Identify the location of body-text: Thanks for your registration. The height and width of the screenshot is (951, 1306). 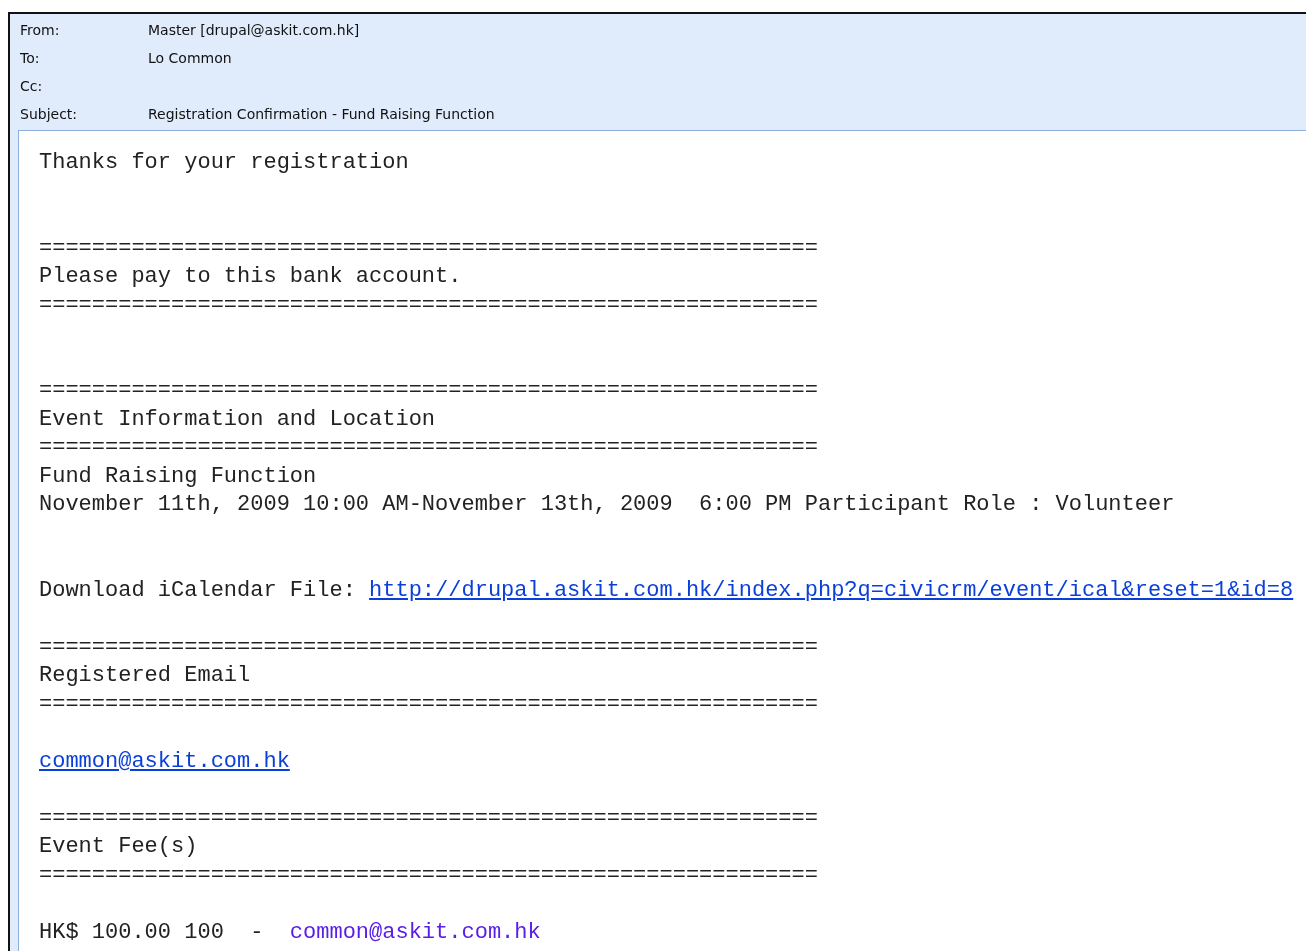
(224, 163).